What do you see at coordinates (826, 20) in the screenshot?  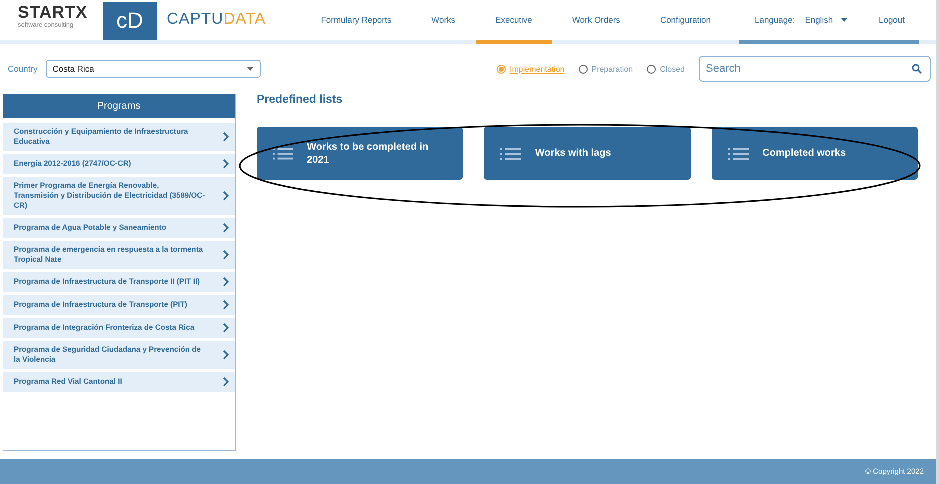 I see `language-dropdown: English` at bounding box center [826, 20].